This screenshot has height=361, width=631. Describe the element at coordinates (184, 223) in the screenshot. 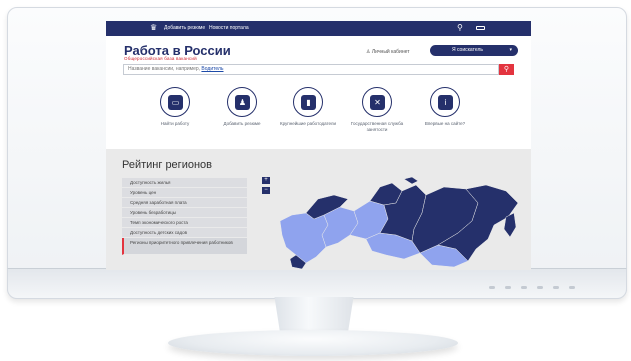

I see `rating-menu-item: Темп экономического роста` at that location.